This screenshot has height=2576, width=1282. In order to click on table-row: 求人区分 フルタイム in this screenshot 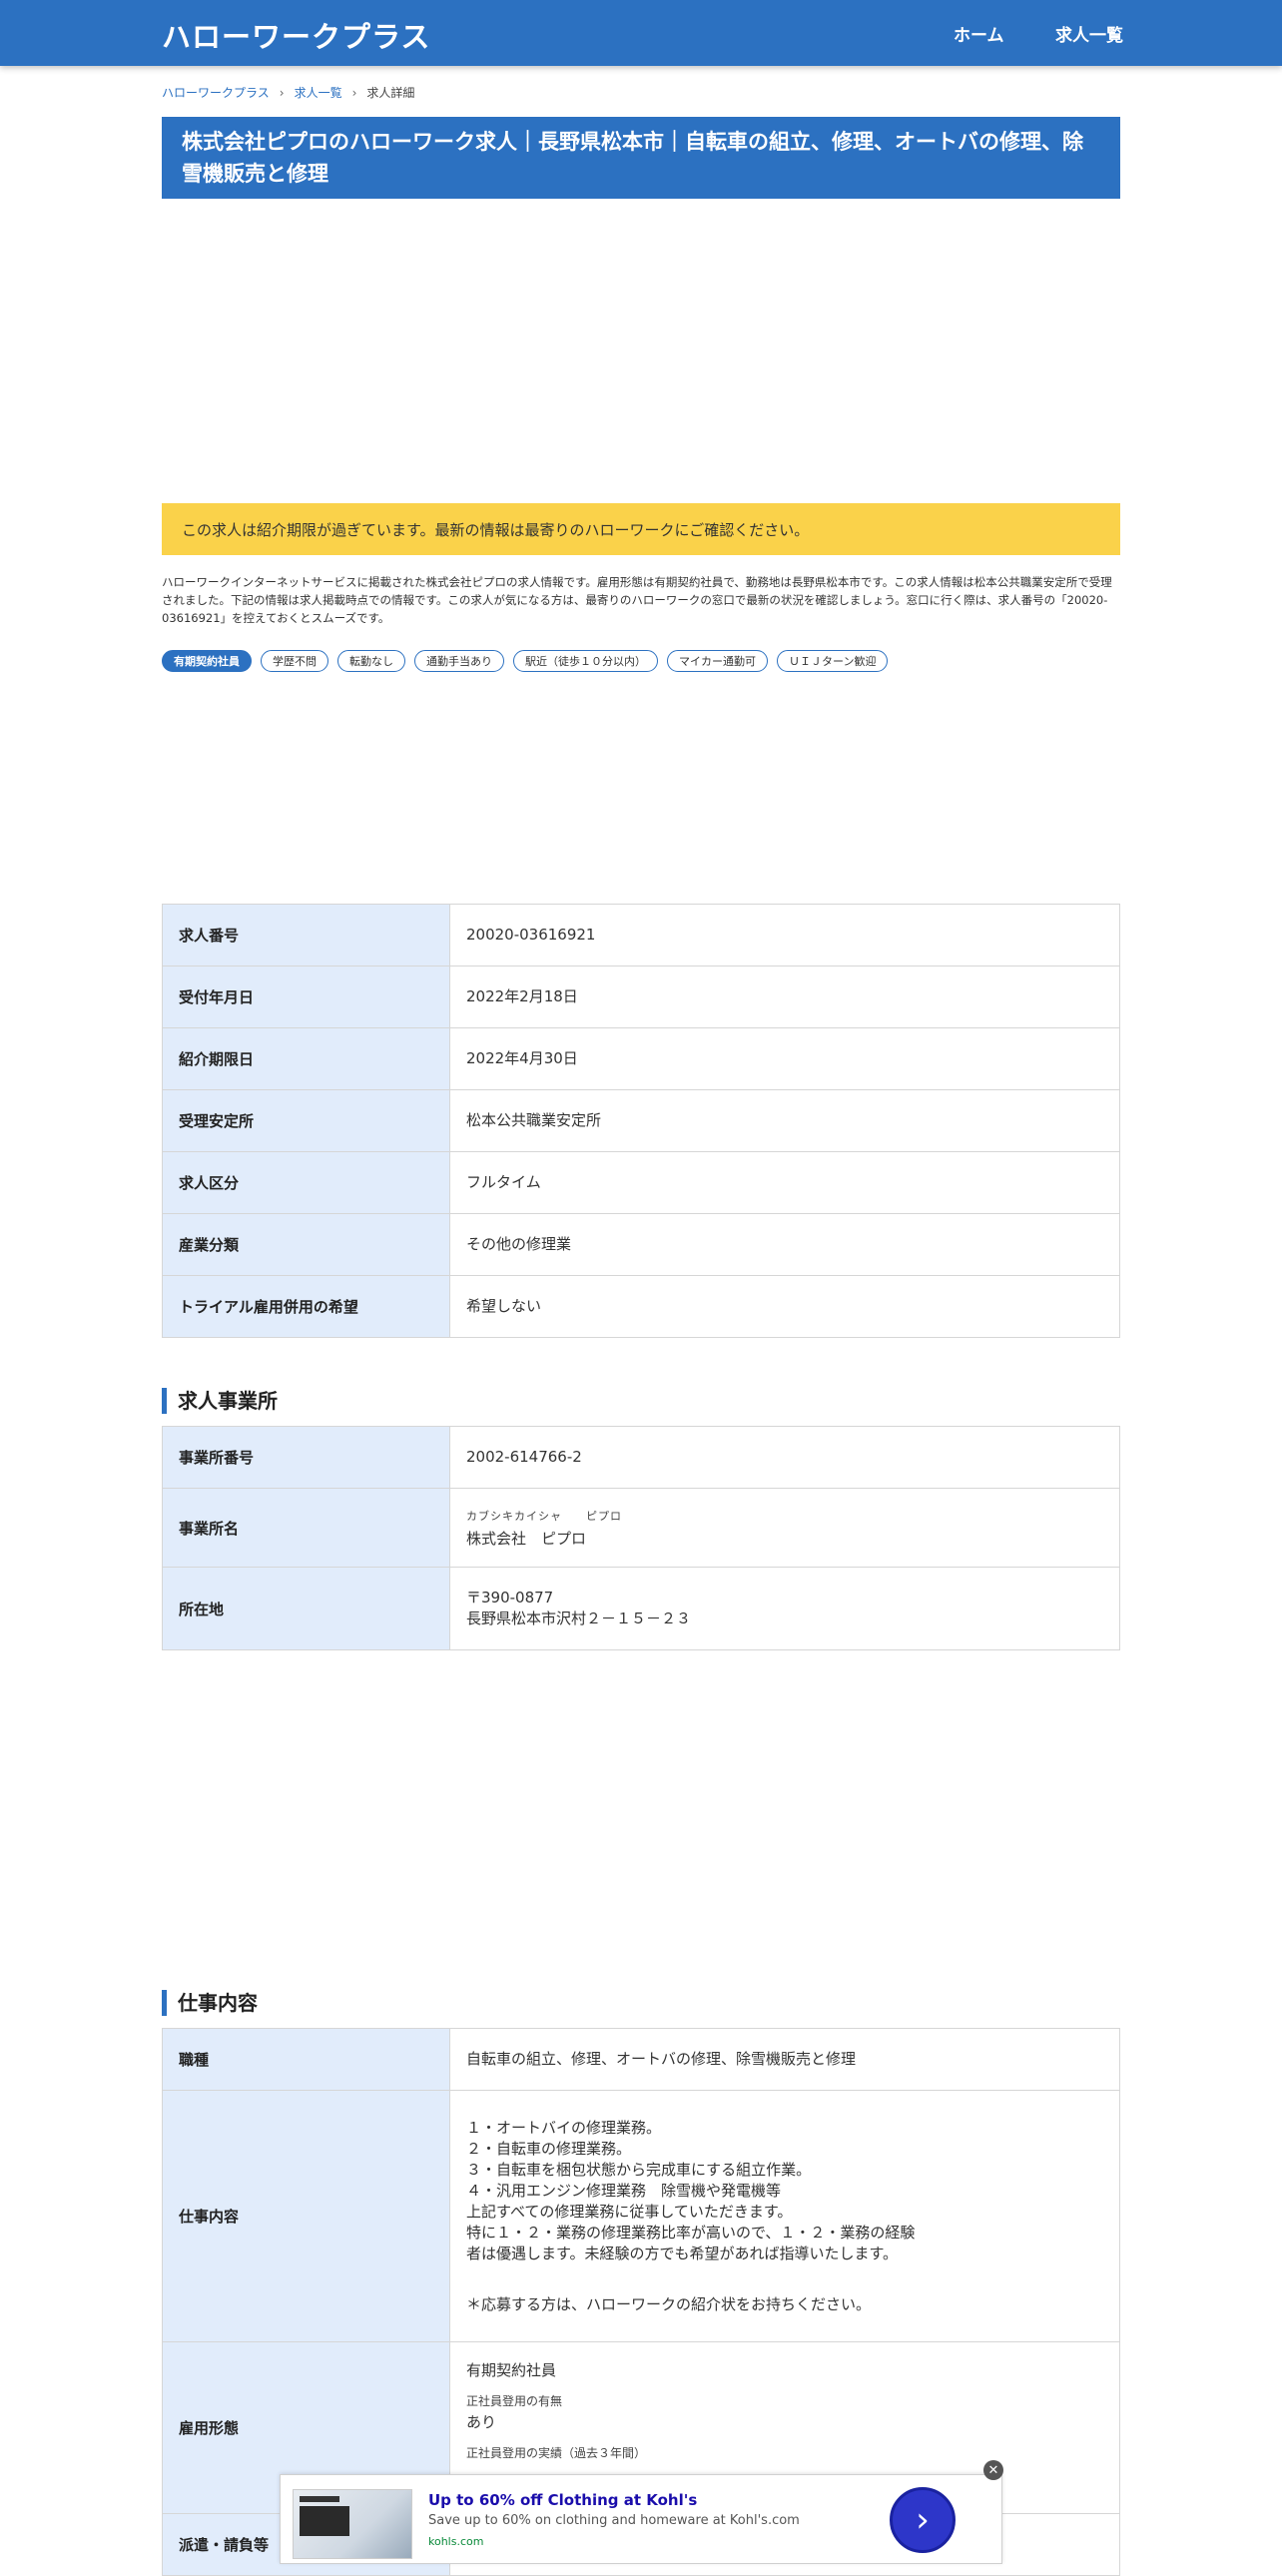, I will do `click(641, 1182)`.